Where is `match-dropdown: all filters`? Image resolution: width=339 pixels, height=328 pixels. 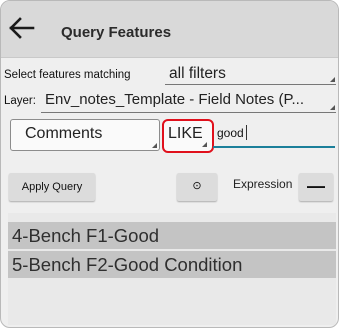
match-dropdown: all filters is located at coordinates (197, 74).